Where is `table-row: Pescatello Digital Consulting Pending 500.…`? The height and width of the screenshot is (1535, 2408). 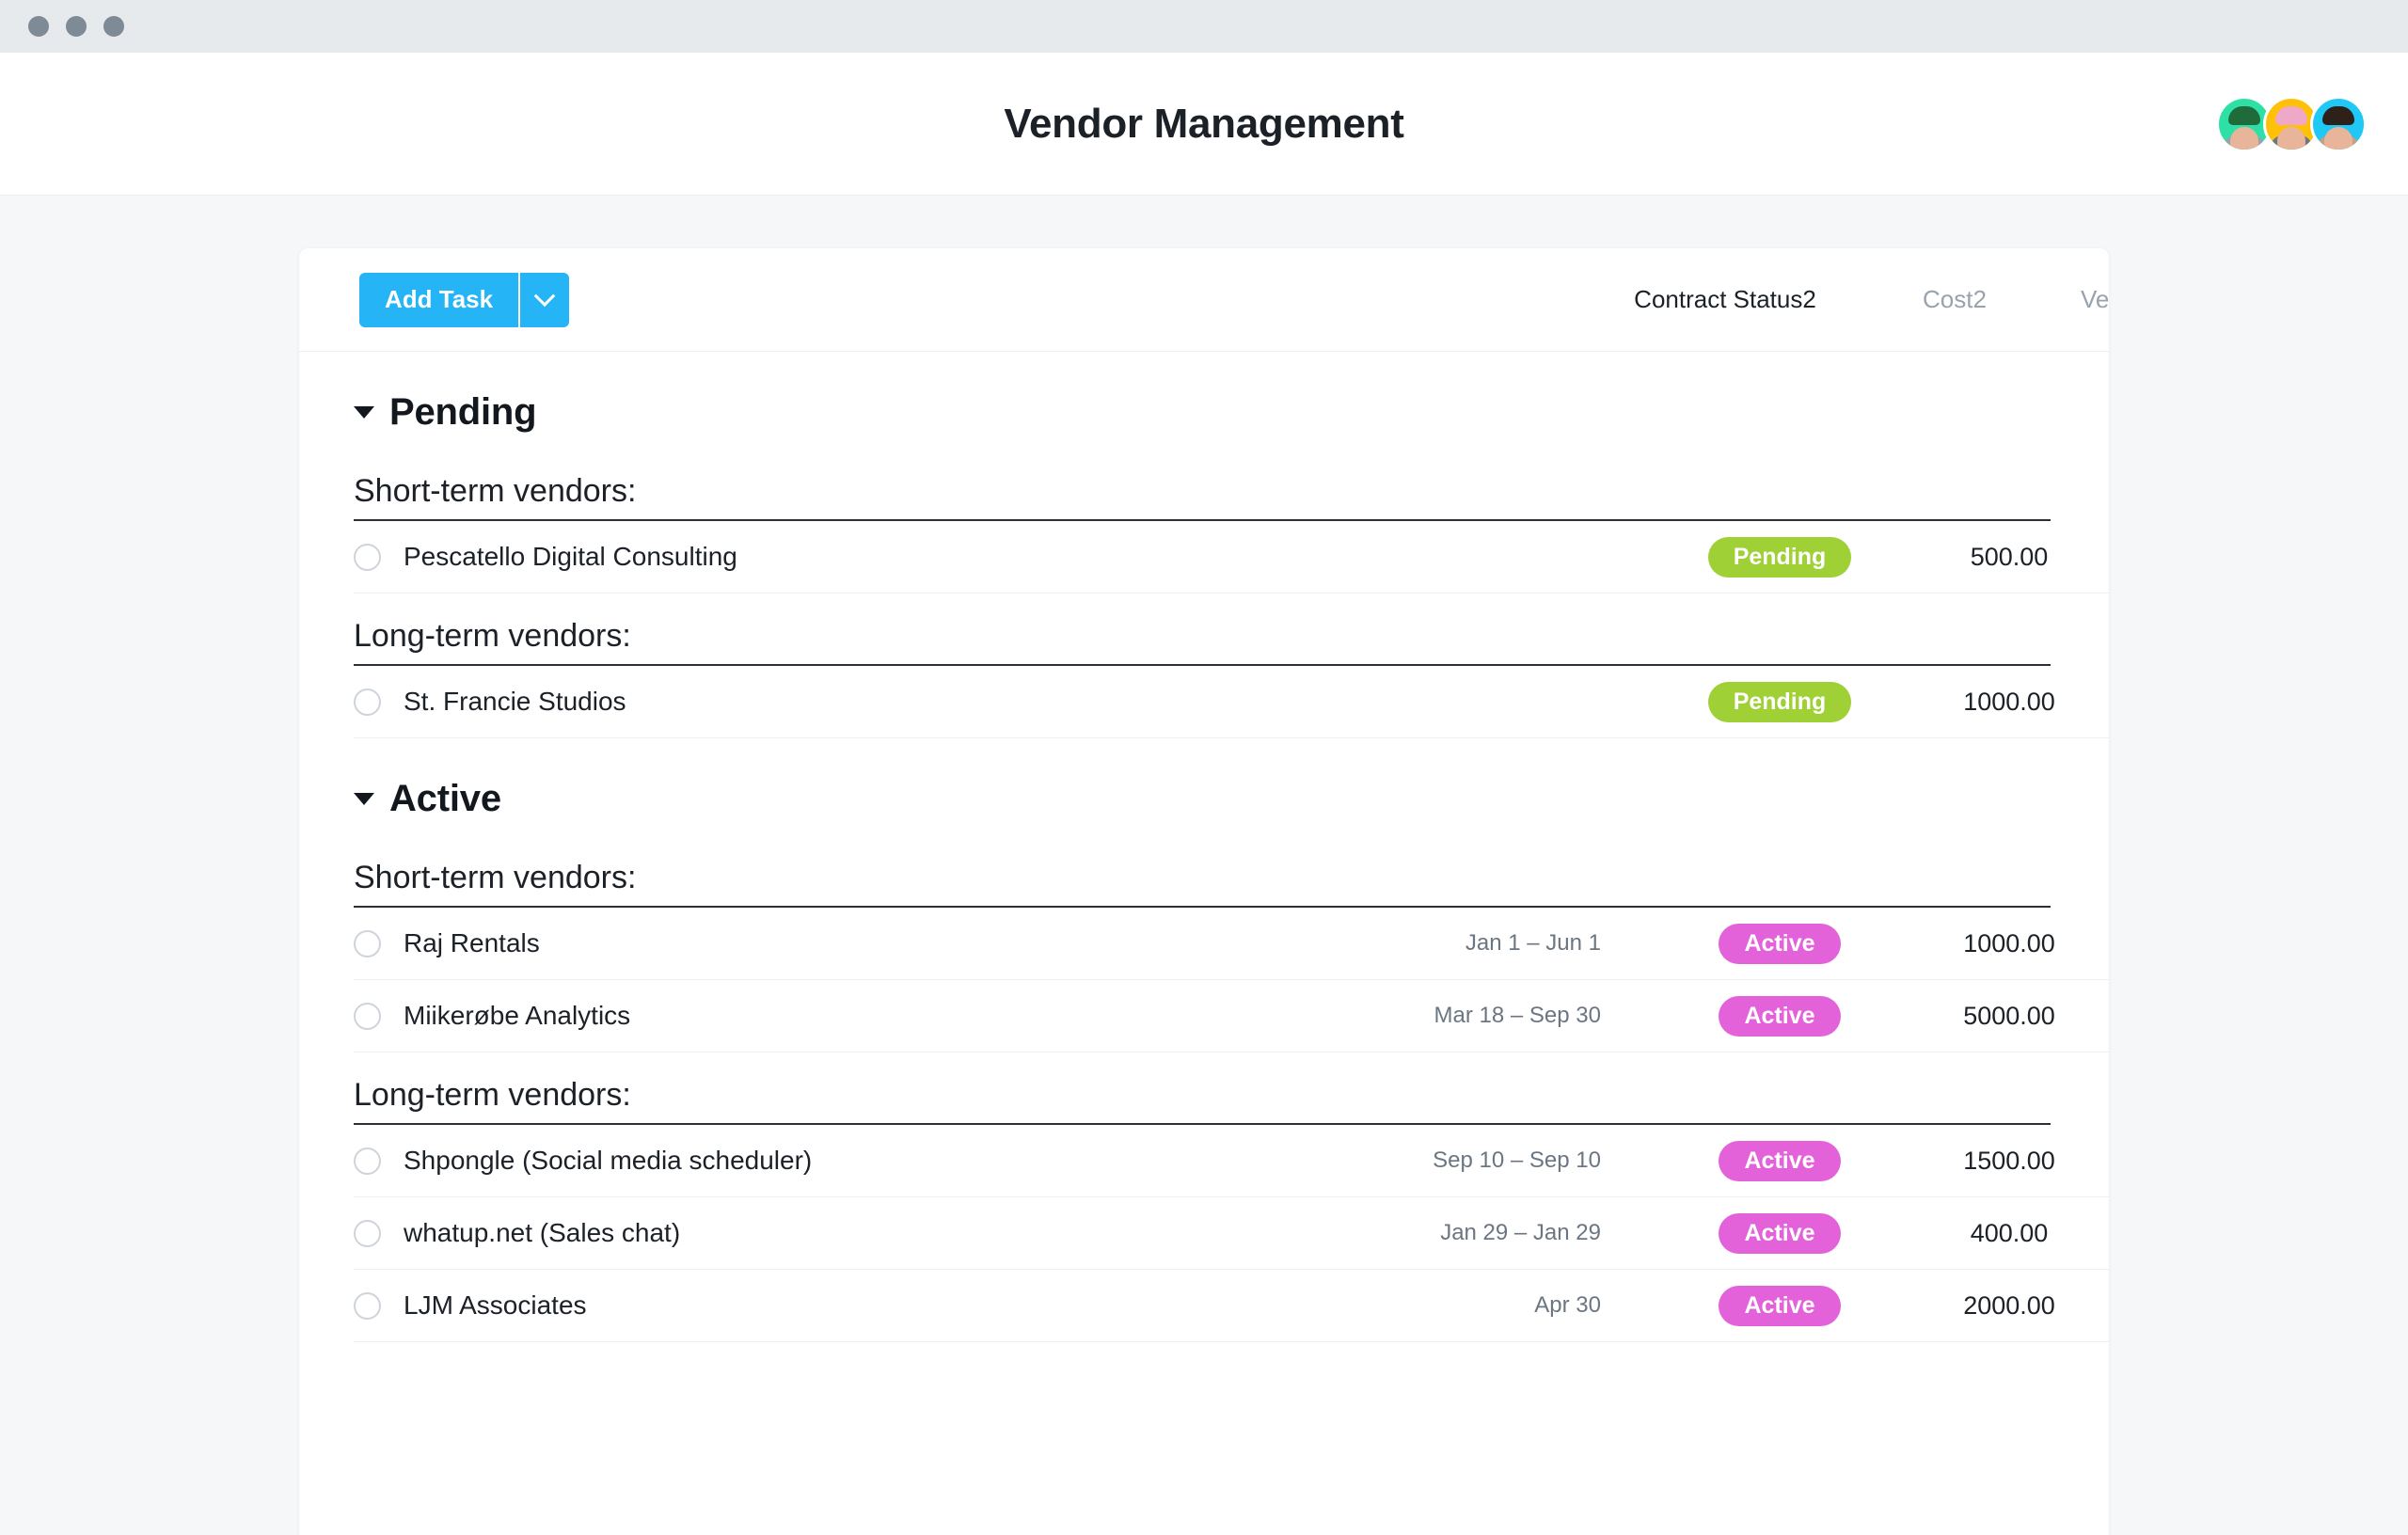 table-row: Pescatello Digital Consulting Pending 500.… is located at coordinates (1232, 557).